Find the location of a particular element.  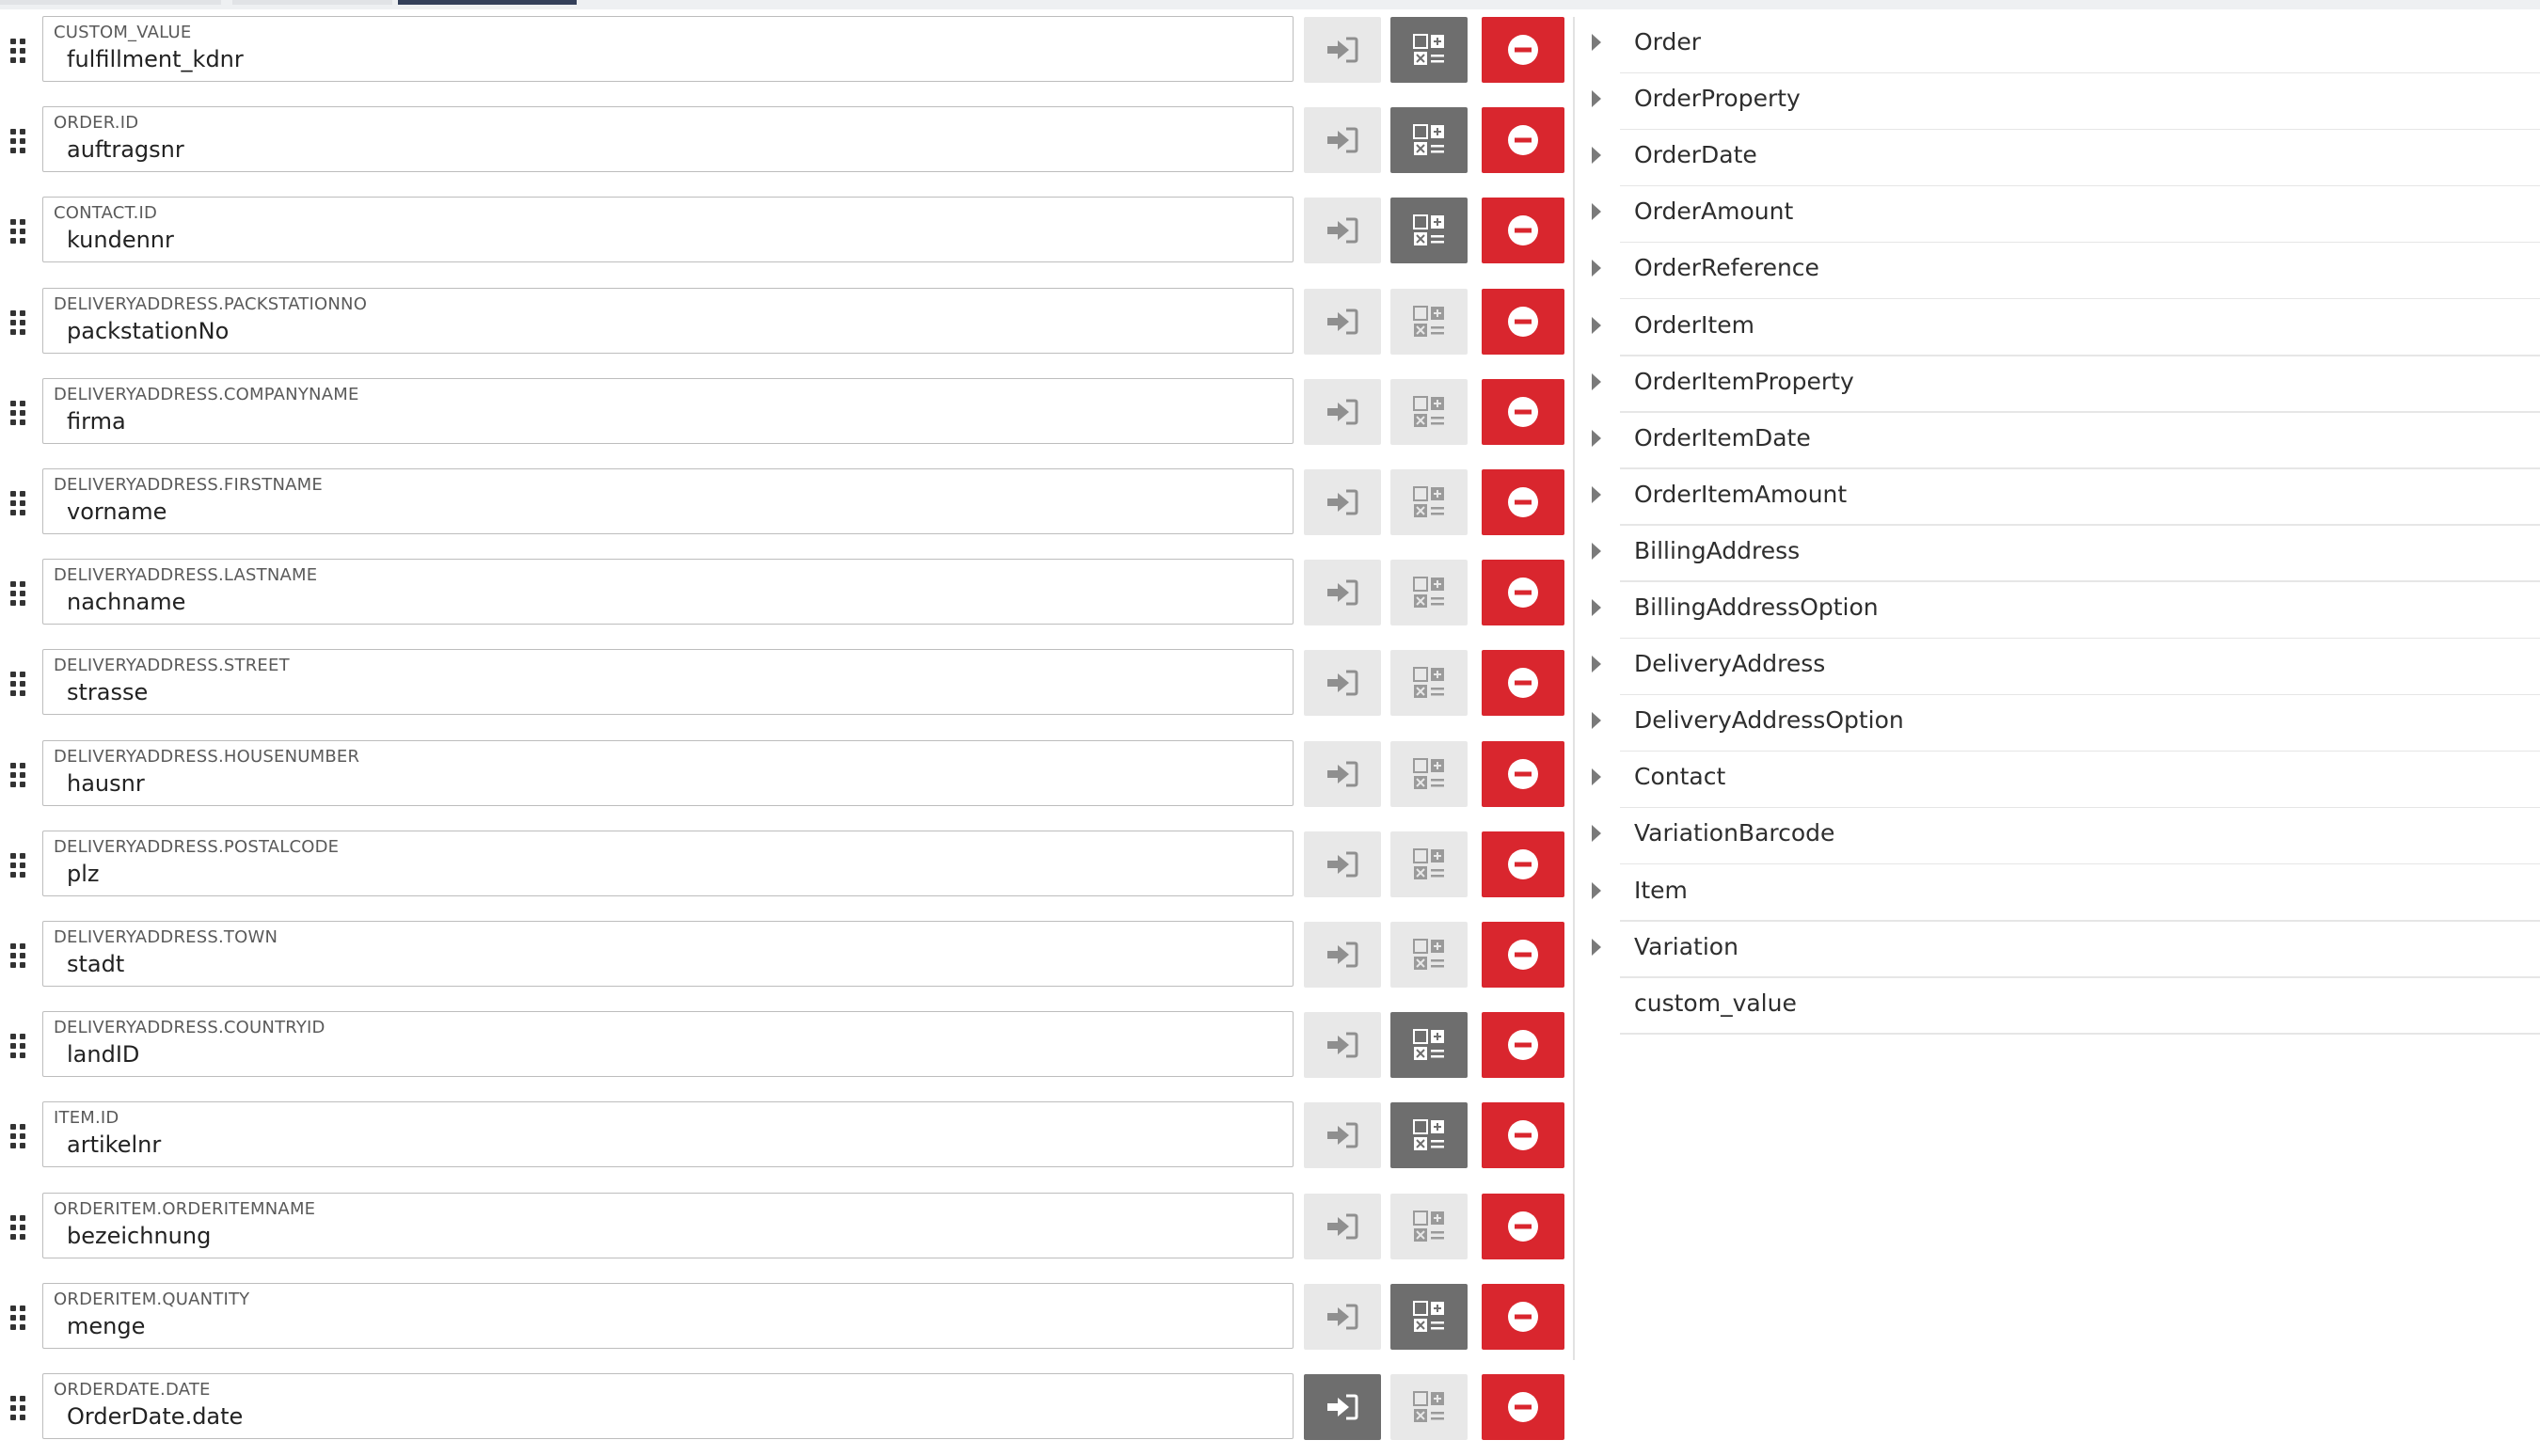

mapping-field: CONTACT.ID is located at coordinates (668, 230).